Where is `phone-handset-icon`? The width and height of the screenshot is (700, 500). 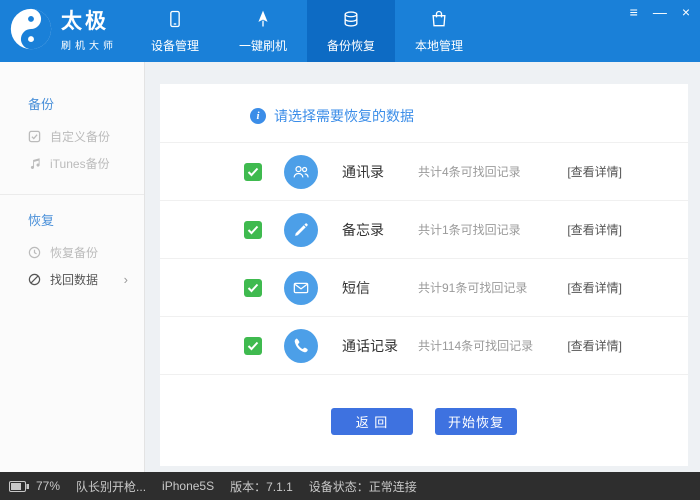 phone-handset-icon is located at coordinates (301, 345).